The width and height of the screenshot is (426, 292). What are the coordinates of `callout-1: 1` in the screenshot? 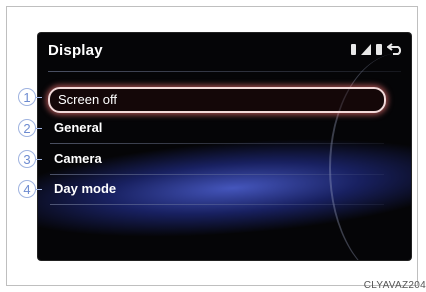 It's located at (27, 97).